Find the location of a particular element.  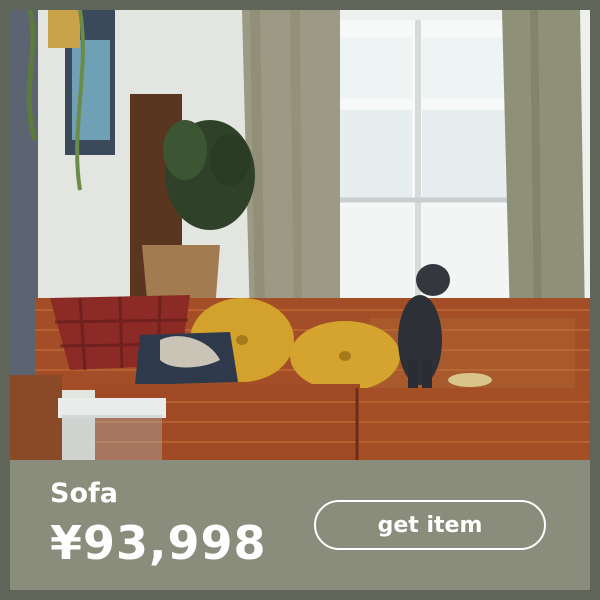

get-item-button: get item is located at coordinates (430, 525).